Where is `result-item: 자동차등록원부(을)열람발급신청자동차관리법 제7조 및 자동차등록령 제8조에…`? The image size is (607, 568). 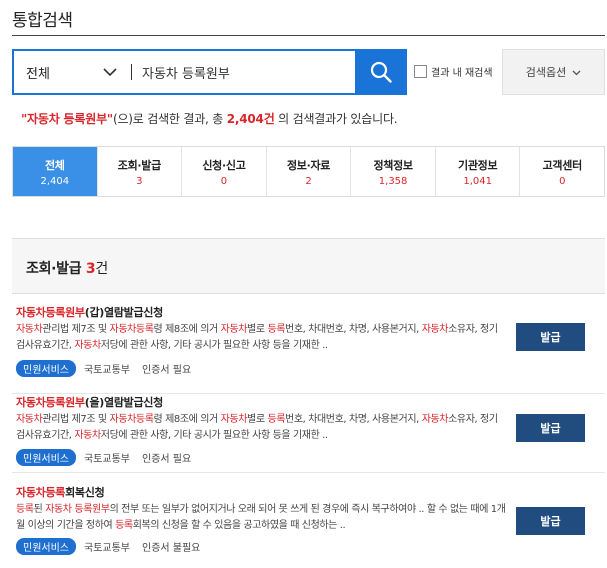
result-item: 자동차등록원부(을)열람발급신청자동차관리법 제7조 및 자동차등록령 제8조에… is located at coordinates (308, 433).